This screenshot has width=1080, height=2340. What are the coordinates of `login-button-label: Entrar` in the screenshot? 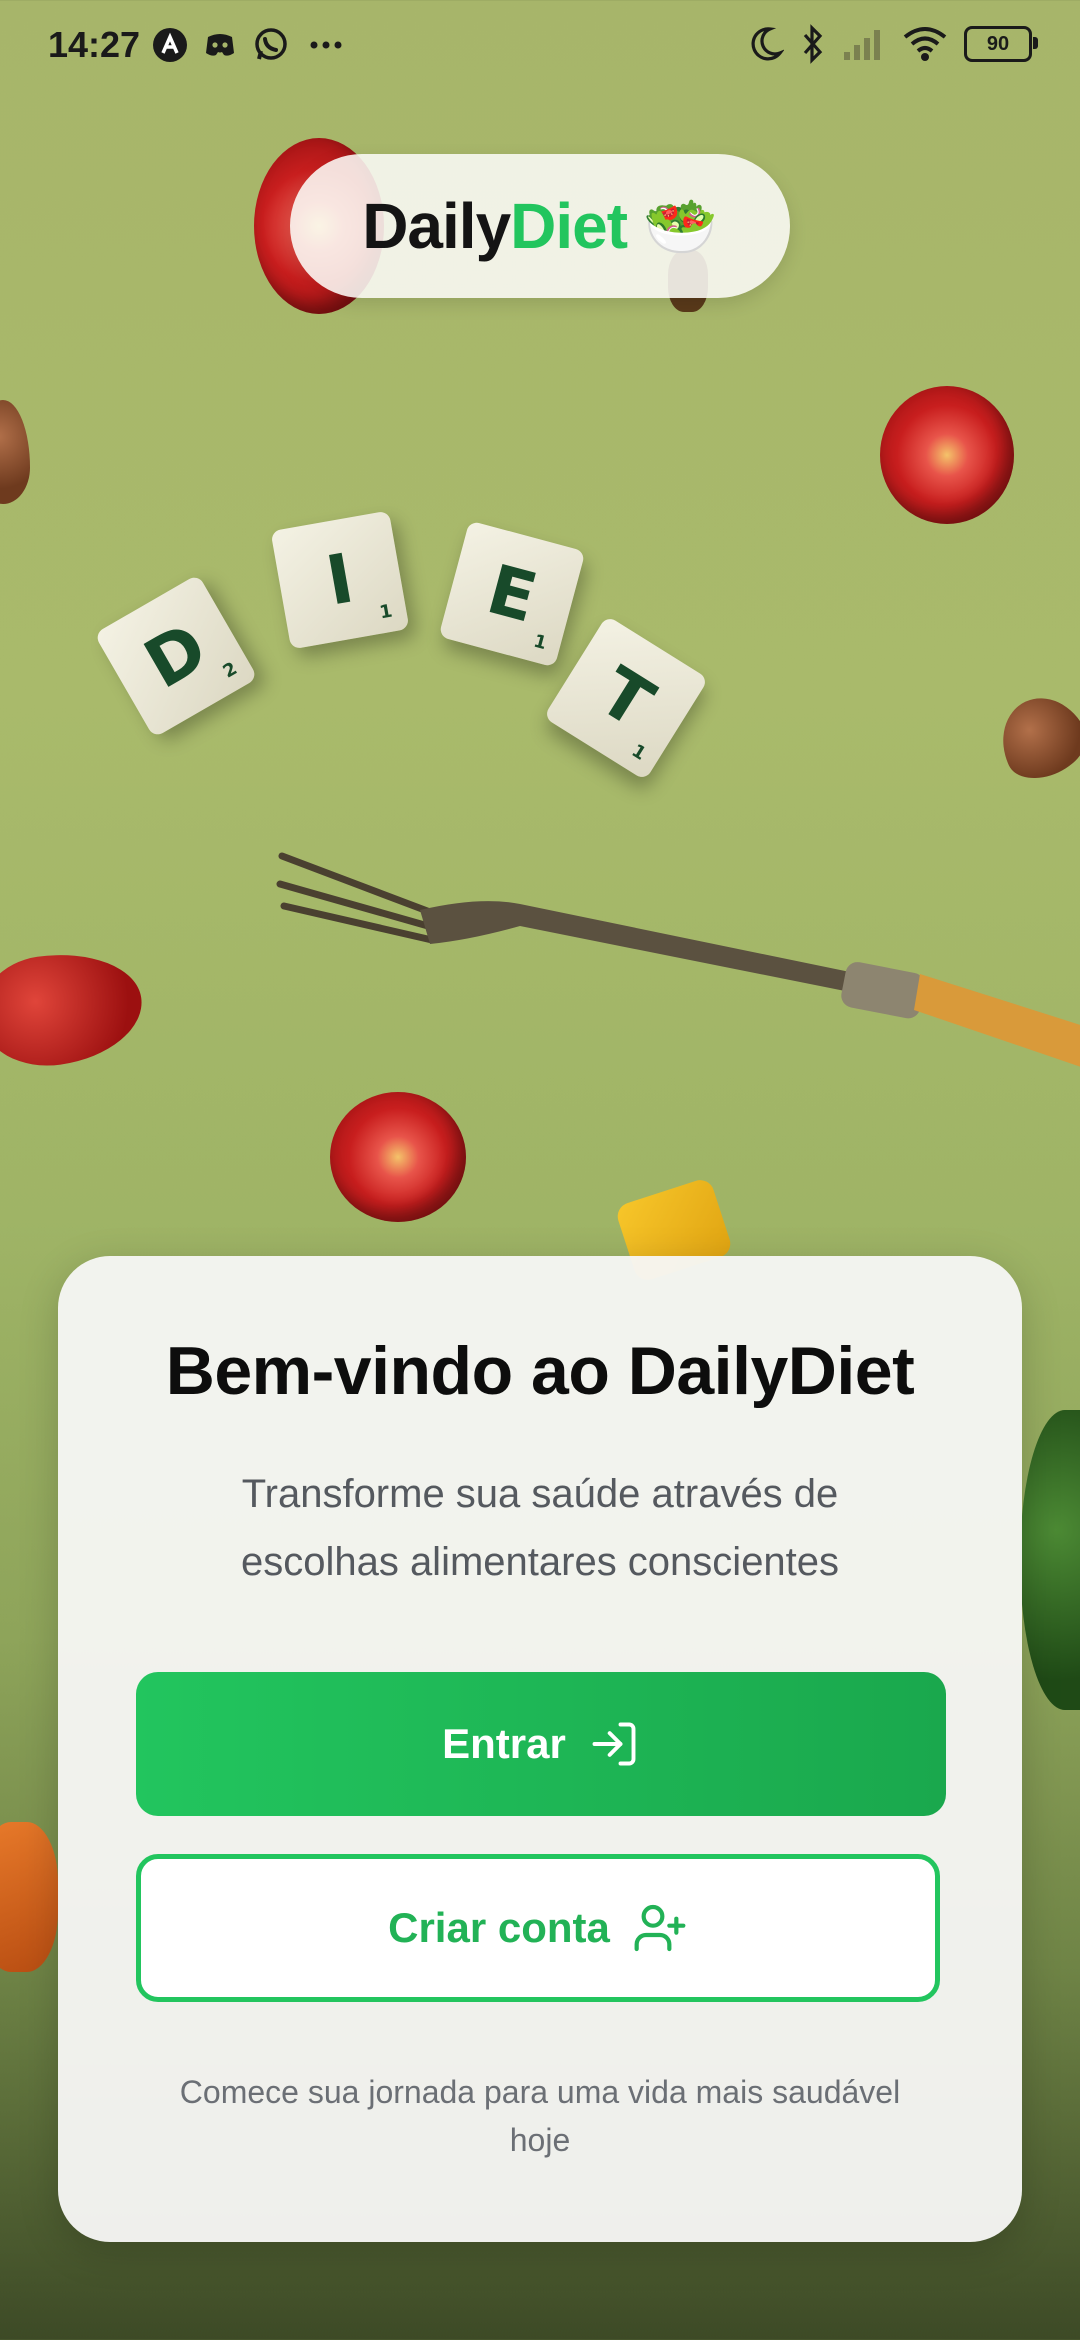 It's located at (504, 1743).